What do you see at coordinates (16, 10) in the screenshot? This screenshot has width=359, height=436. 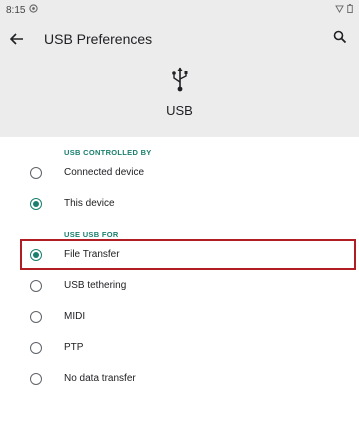 I see `status-time: 8:15` at bounding box center [16, 10].